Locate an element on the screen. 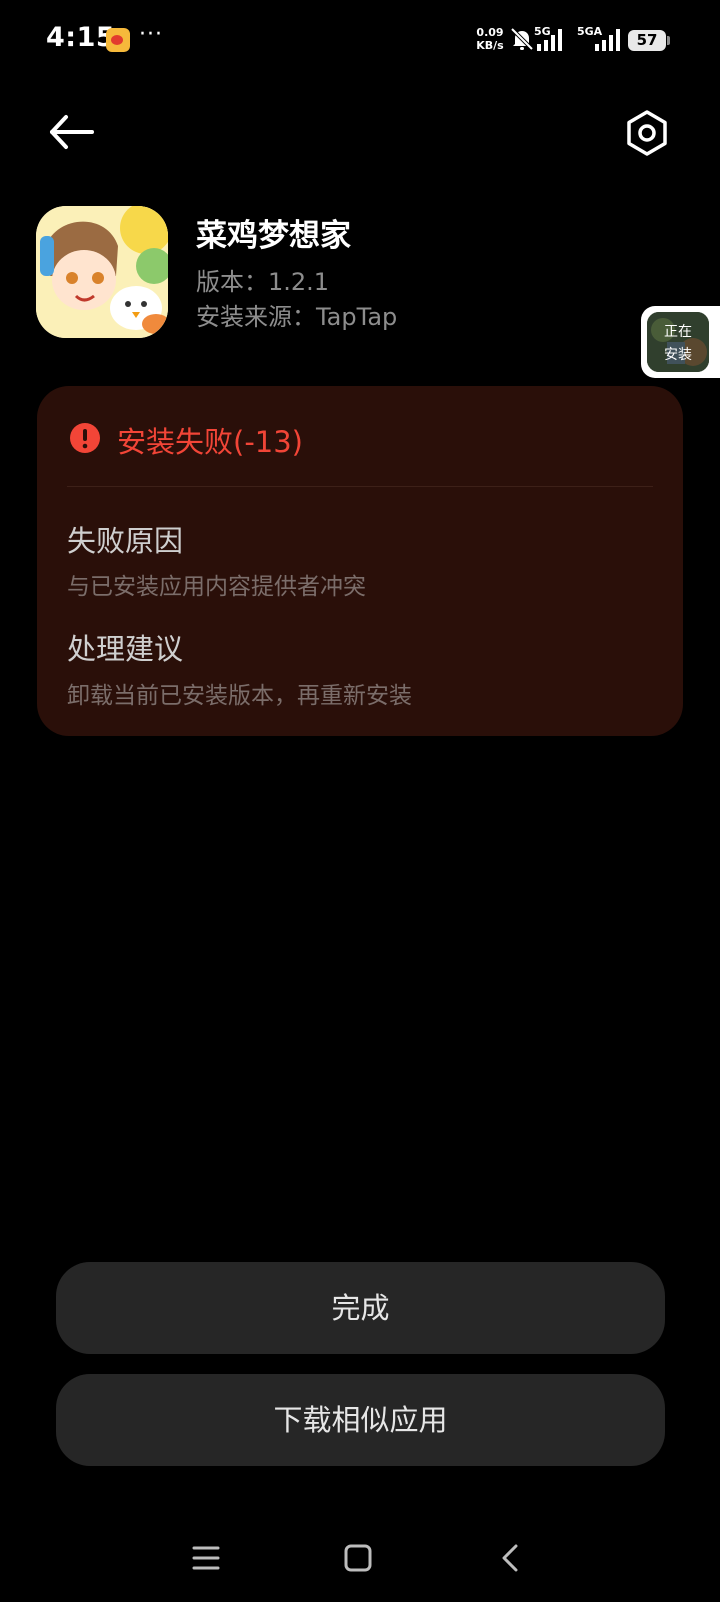 Image resolution: width=720 pixels, height=1602 pixels. done-button: 完成 is located at coordinates (360, 1308).